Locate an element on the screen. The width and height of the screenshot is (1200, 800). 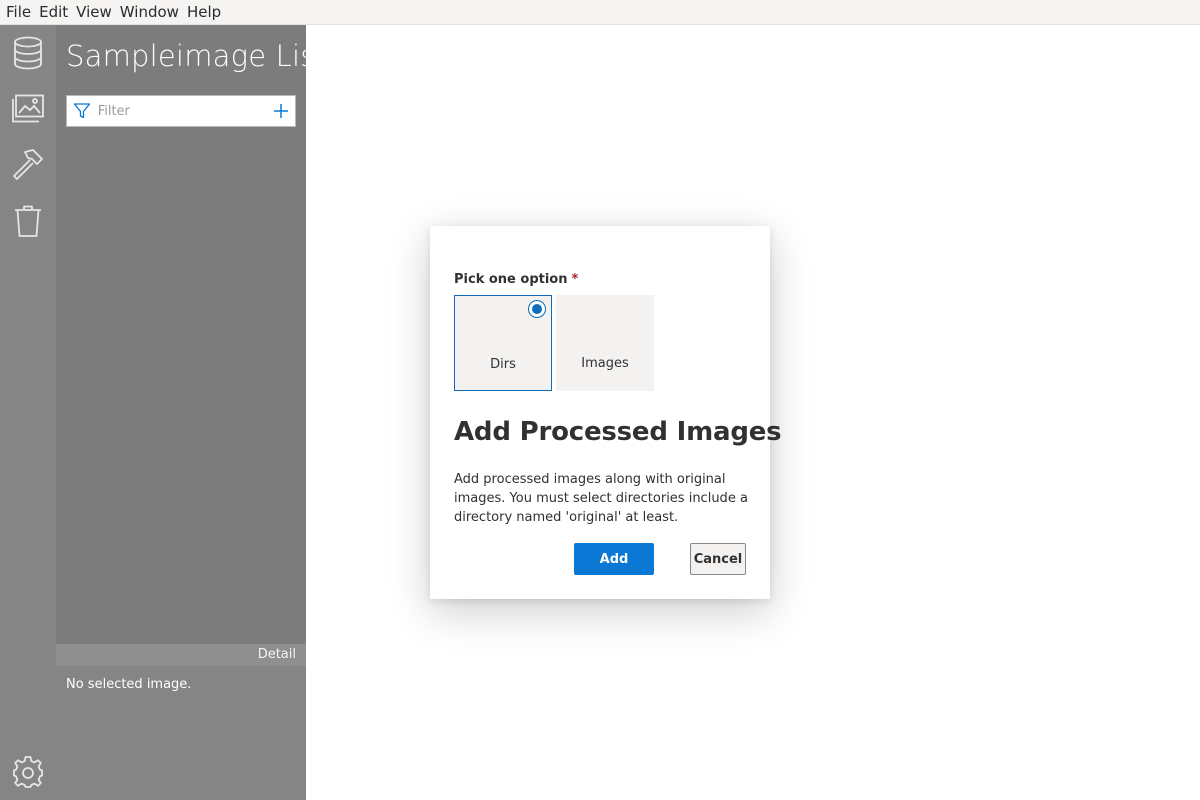
trash-icon is located at coordinates (28, 221).